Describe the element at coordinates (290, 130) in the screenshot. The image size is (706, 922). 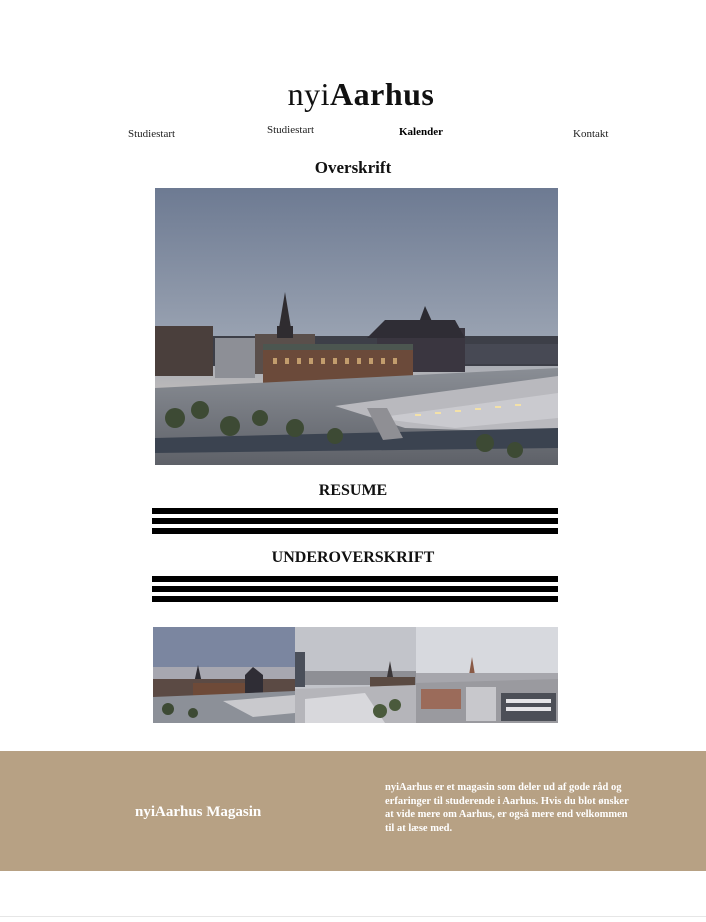
I see `nav-item-studiestart-2: Studiestart` at that location.